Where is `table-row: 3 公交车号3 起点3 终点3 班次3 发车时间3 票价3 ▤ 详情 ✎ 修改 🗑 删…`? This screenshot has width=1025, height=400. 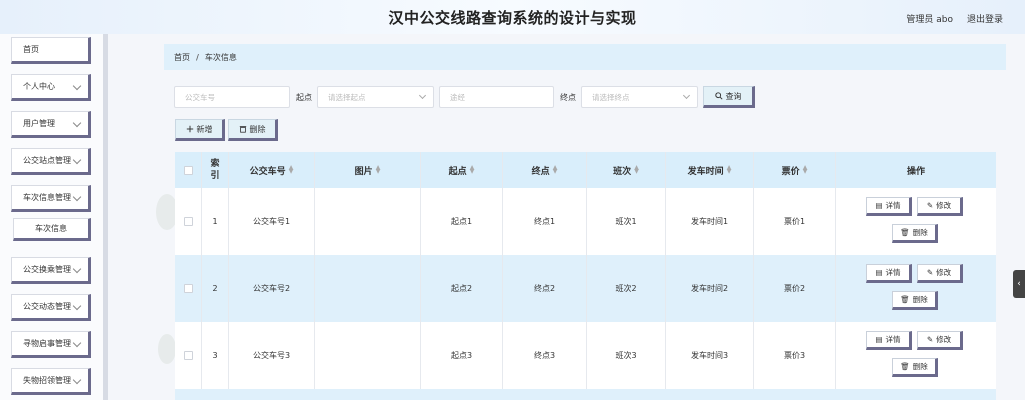
table-row: 3 公交车号3 起点3 终点3 班次3 发车时间3 票价3 ▤ 详情 ✎ 修改 🗑 删… is located at coordinates (585, 355).